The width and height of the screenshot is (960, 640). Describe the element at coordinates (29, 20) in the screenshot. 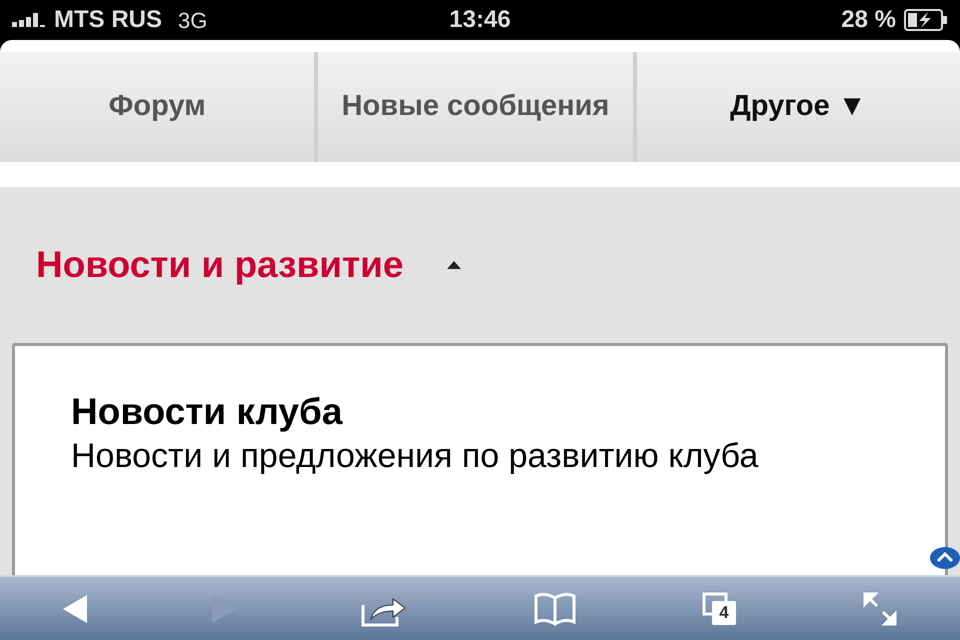

I see `signal-icon` at that location.